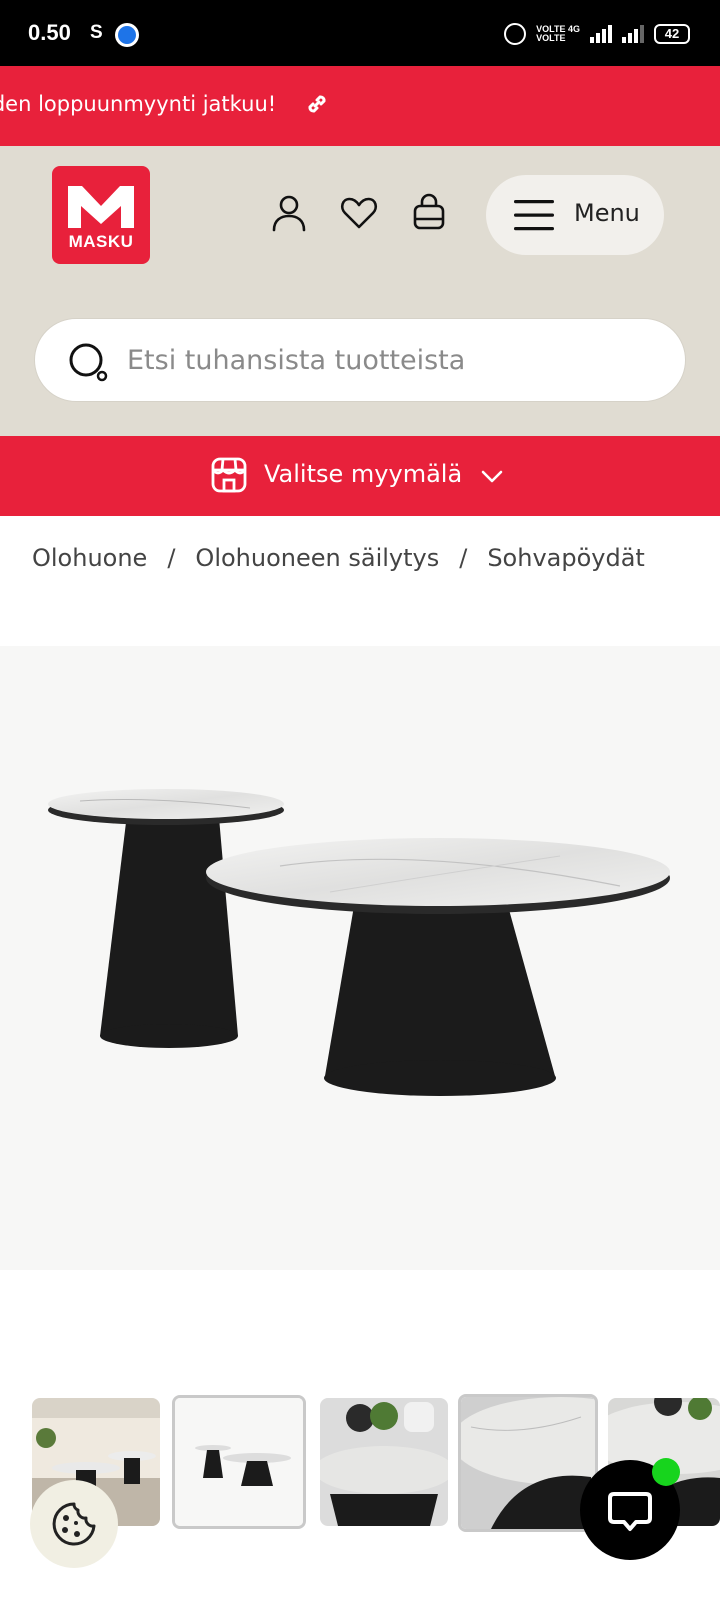 The image size is (720, 1600). Describe the element at coordinates (429, 213) in the screenshot. I see `bag-icon` at that location.